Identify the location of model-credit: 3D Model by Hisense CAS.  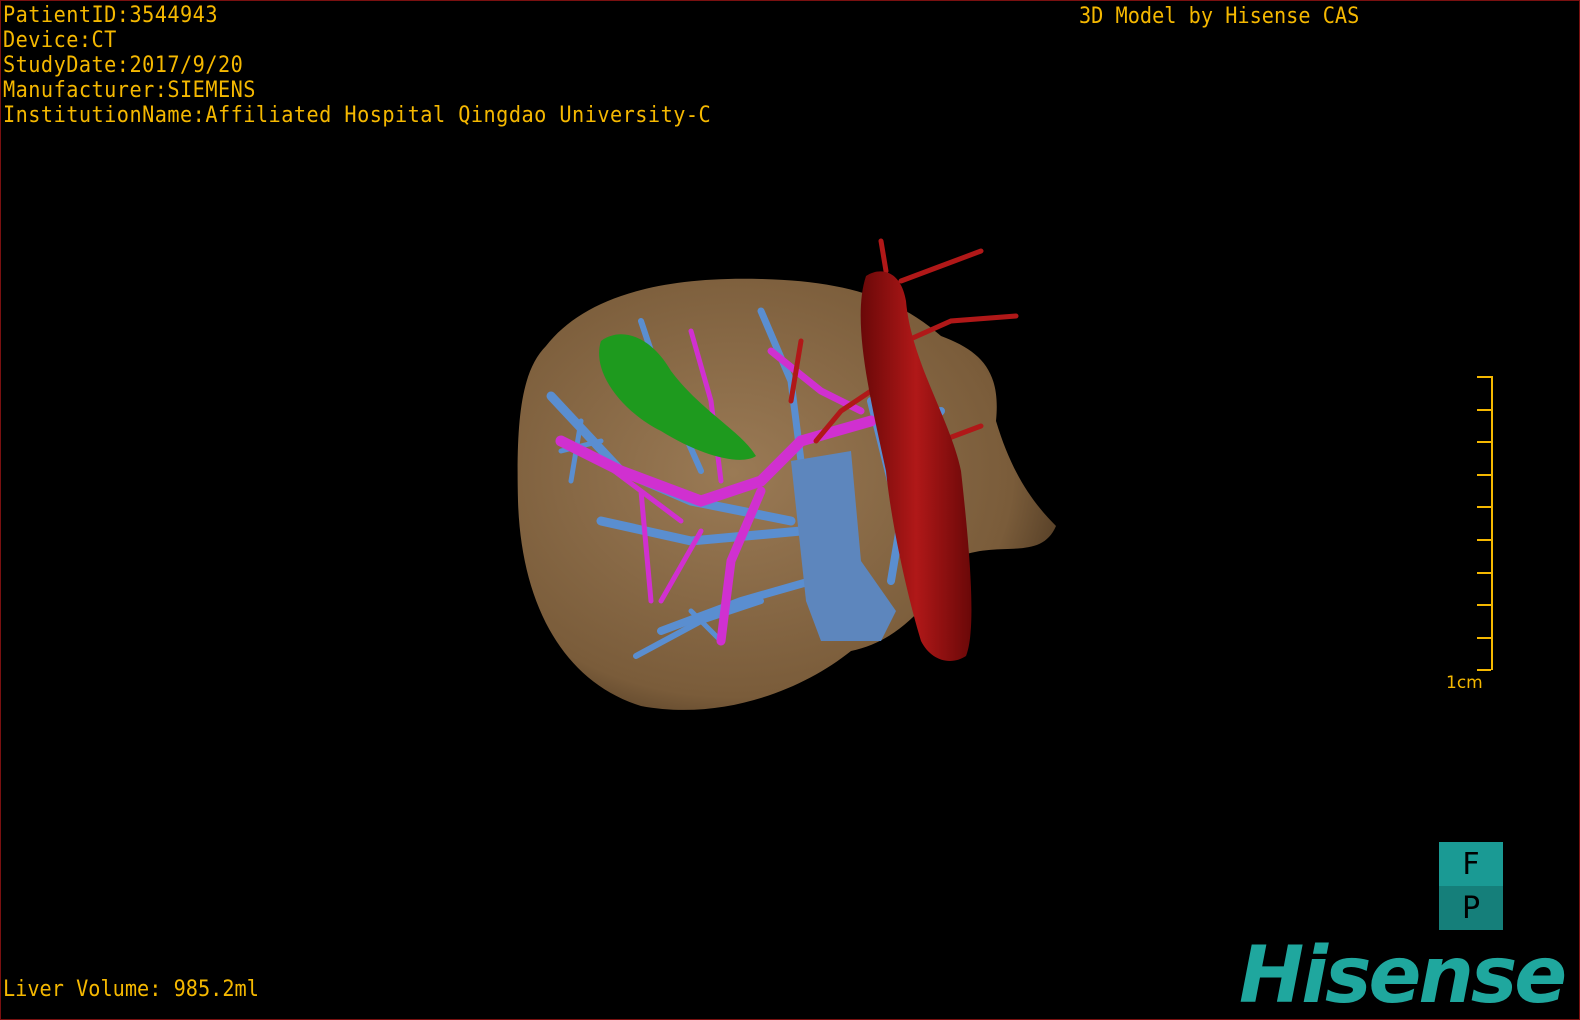
(1219, 16).